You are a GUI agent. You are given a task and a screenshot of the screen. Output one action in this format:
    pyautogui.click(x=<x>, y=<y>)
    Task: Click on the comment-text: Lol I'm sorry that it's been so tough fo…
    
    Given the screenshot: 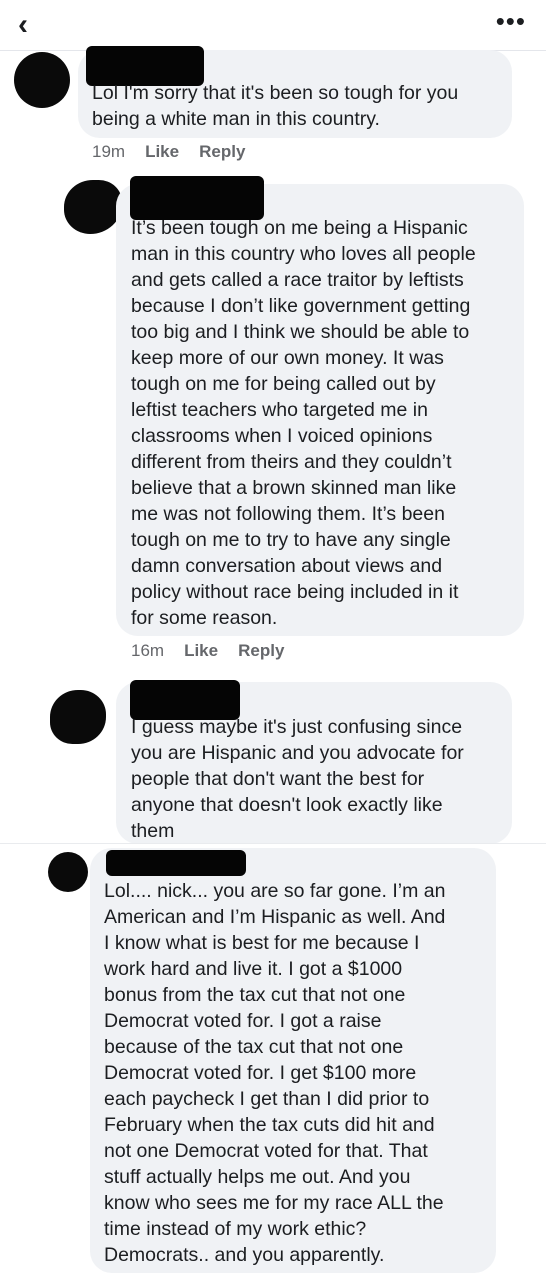 What is the action you would take?
    pyautogui.click(x=275, y=106)
    